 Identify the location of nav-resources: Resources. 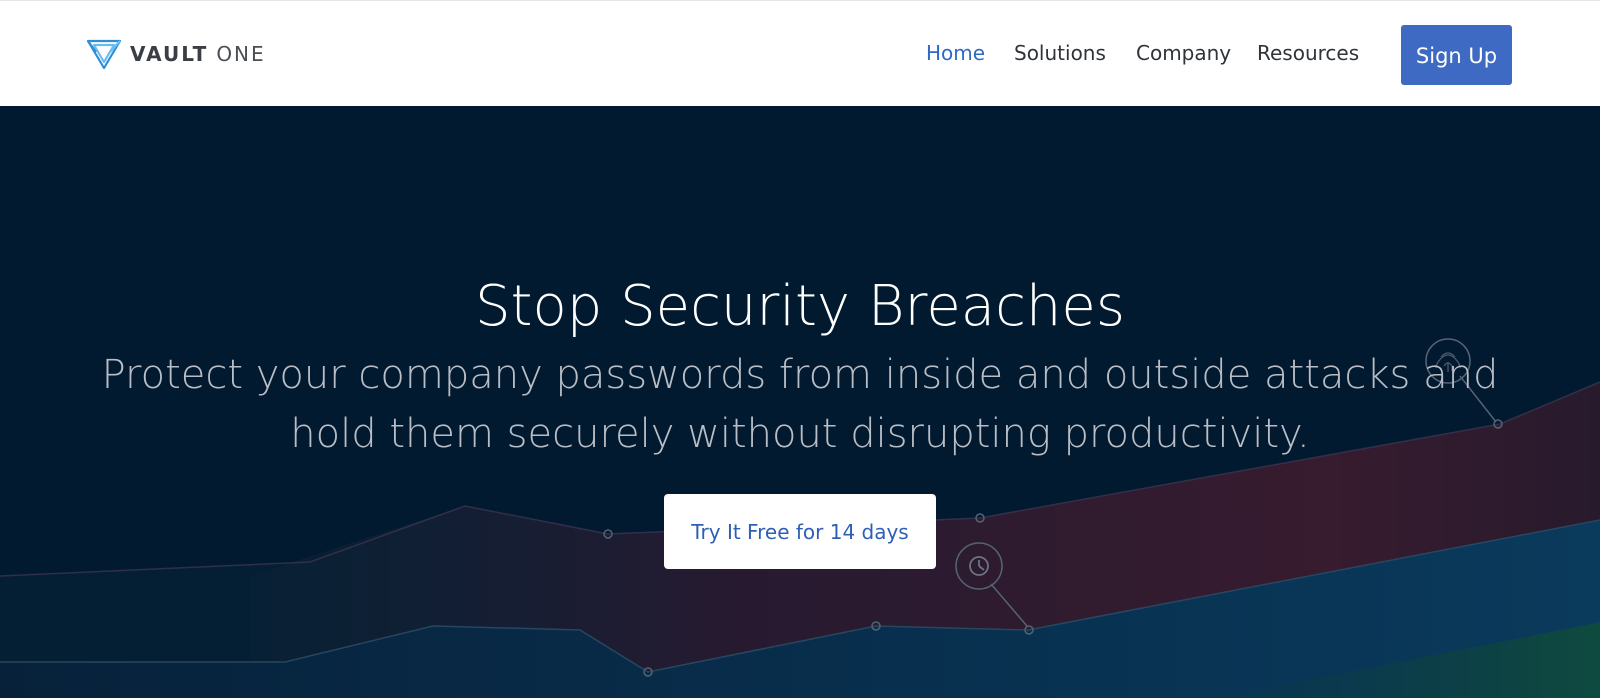
(1308, 53).